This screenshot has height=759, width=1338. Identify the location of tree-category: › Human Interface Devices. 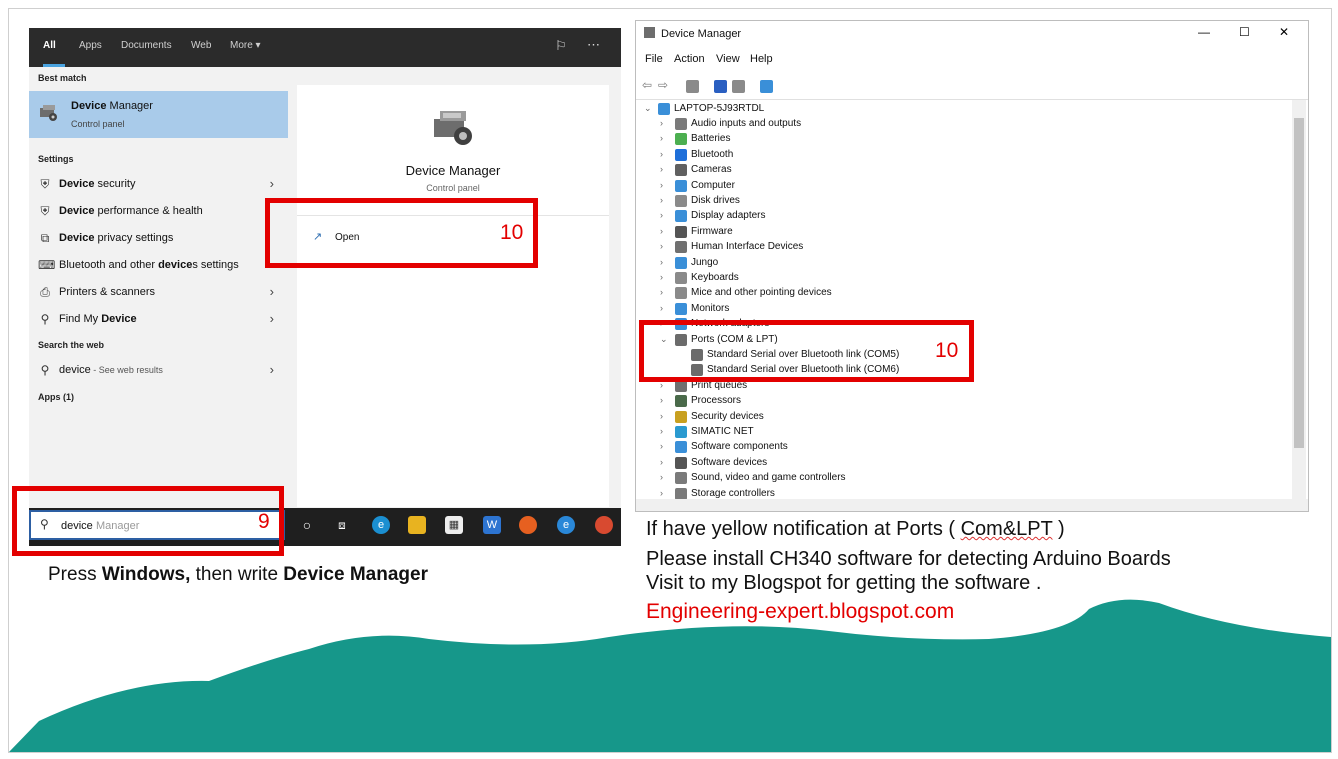
(956, 247).